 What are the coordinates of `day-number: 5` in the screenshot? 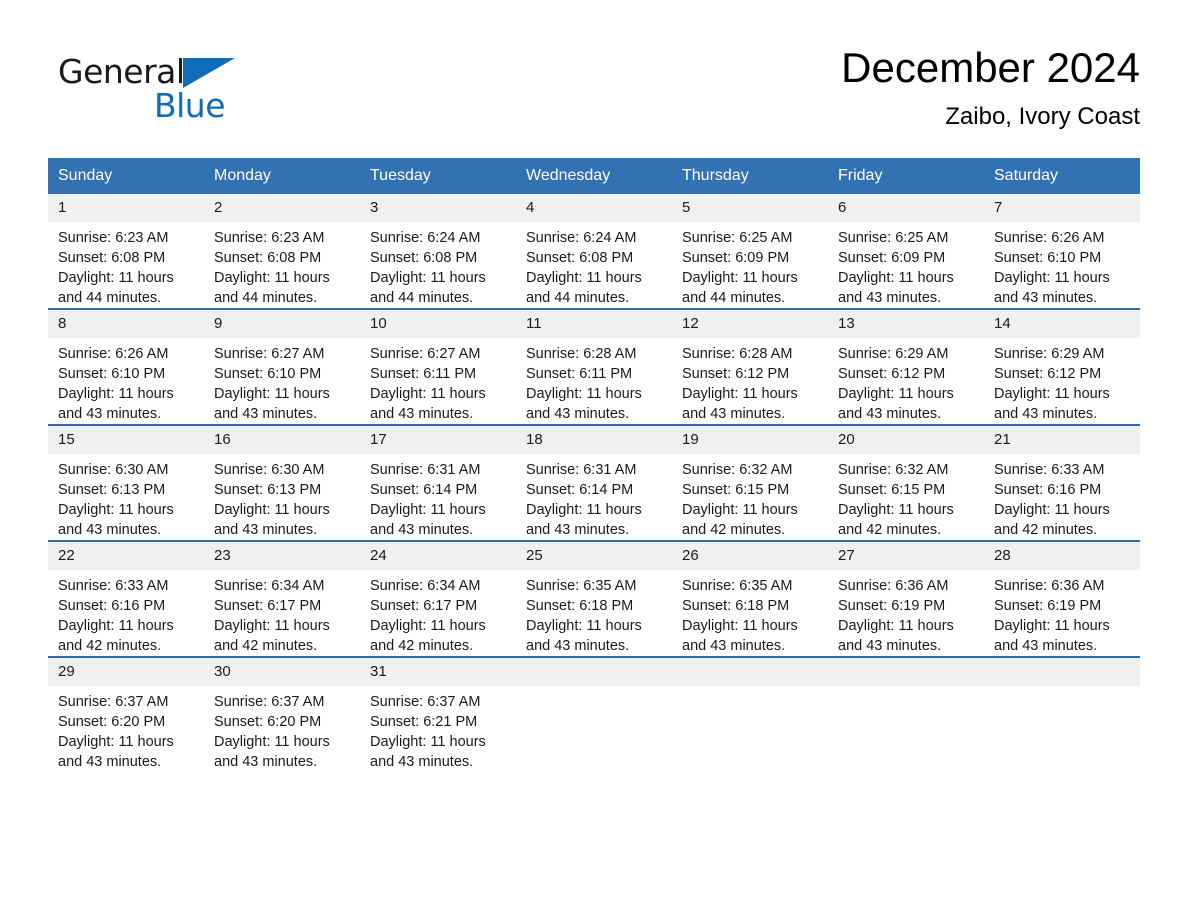 It's located at (750, 208).